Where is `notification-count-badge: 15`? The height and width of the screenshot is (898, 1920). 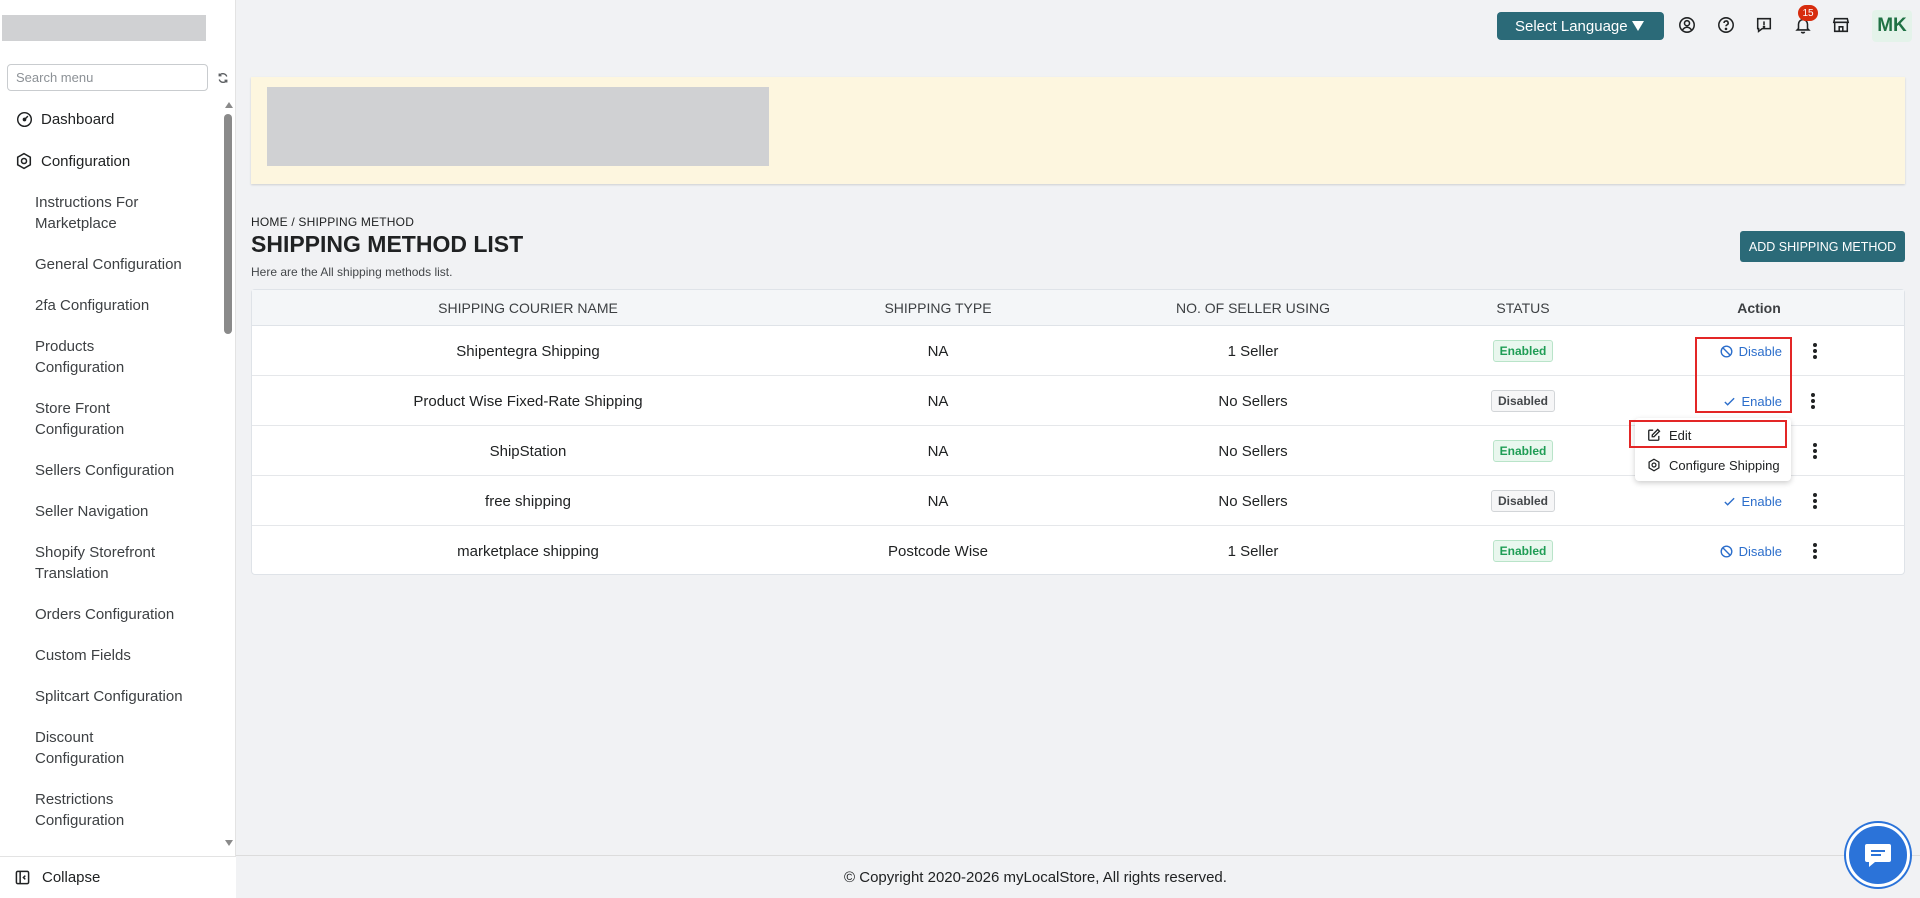 notification-count-badge: 15 is located at coordinates (1808, 13).